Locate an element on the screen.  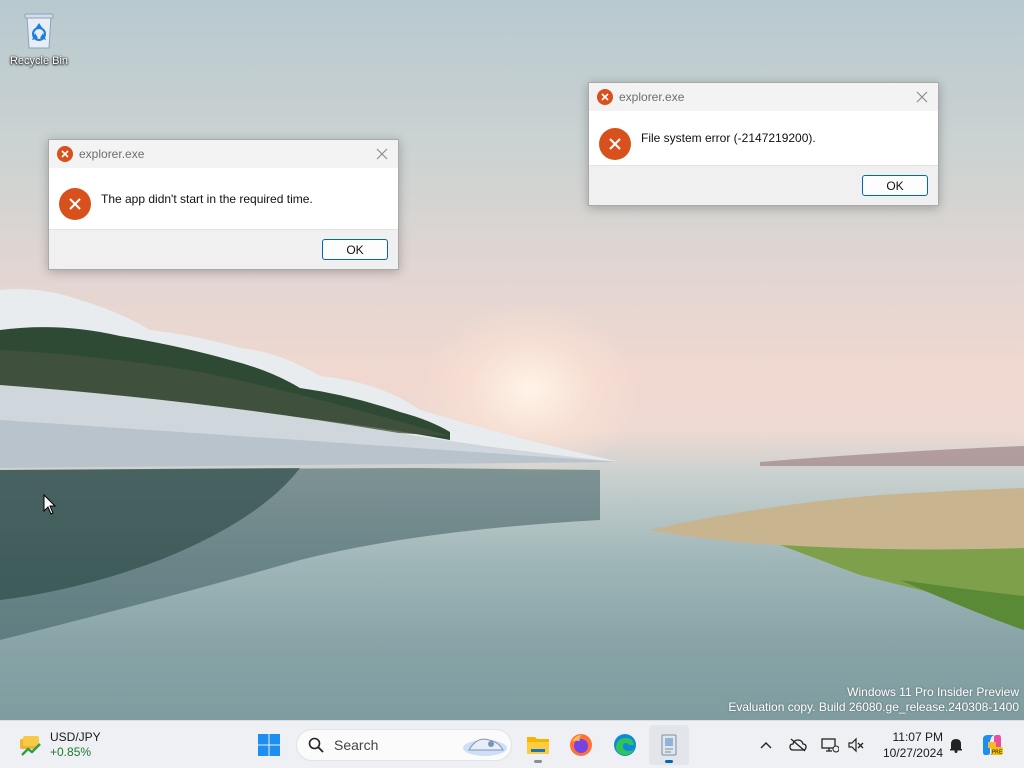
taskbar-app-firefox is located at coordinates (581, 745).